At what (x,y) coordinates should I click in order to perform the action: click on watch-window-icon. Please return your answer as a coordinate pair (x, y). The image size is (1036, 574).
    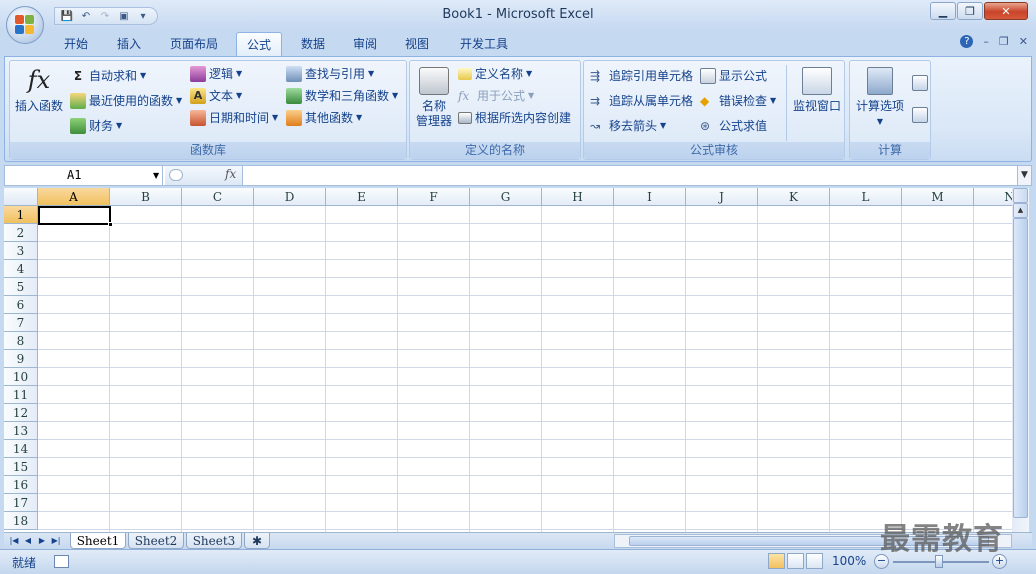
    Looking at the image, I should click on (817, 81).